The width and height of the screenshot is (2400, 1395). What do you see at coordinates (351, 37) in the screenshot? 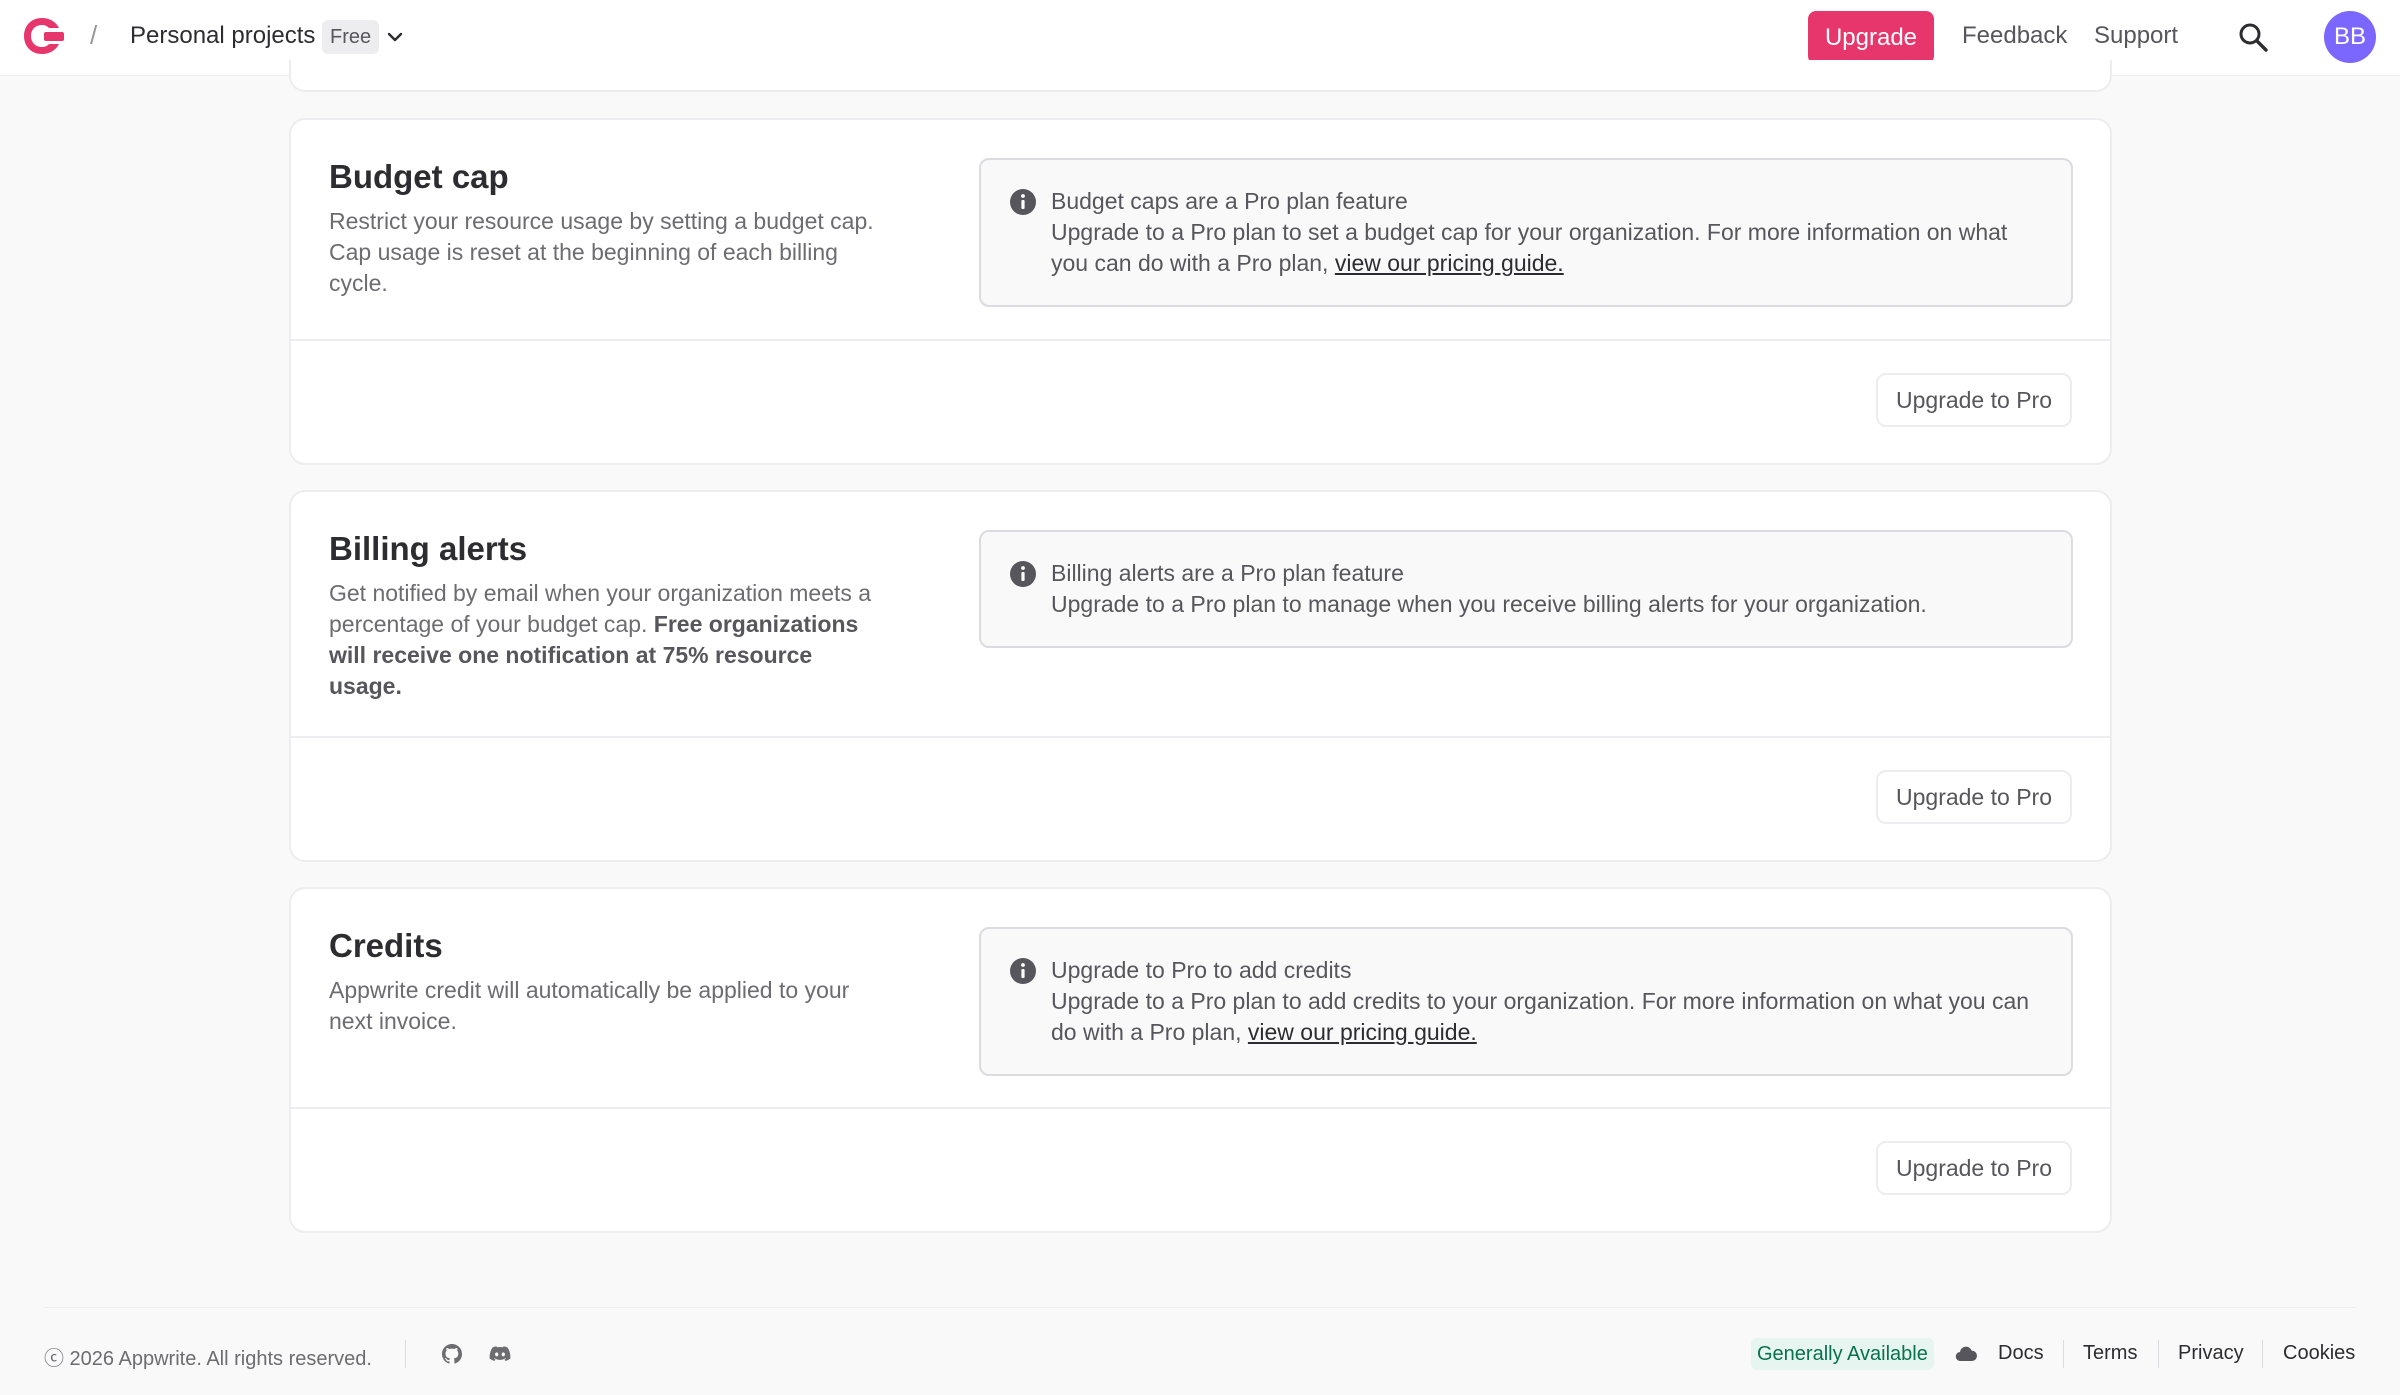
I see `plan-badge: Free` at bounding box center [351, 37].